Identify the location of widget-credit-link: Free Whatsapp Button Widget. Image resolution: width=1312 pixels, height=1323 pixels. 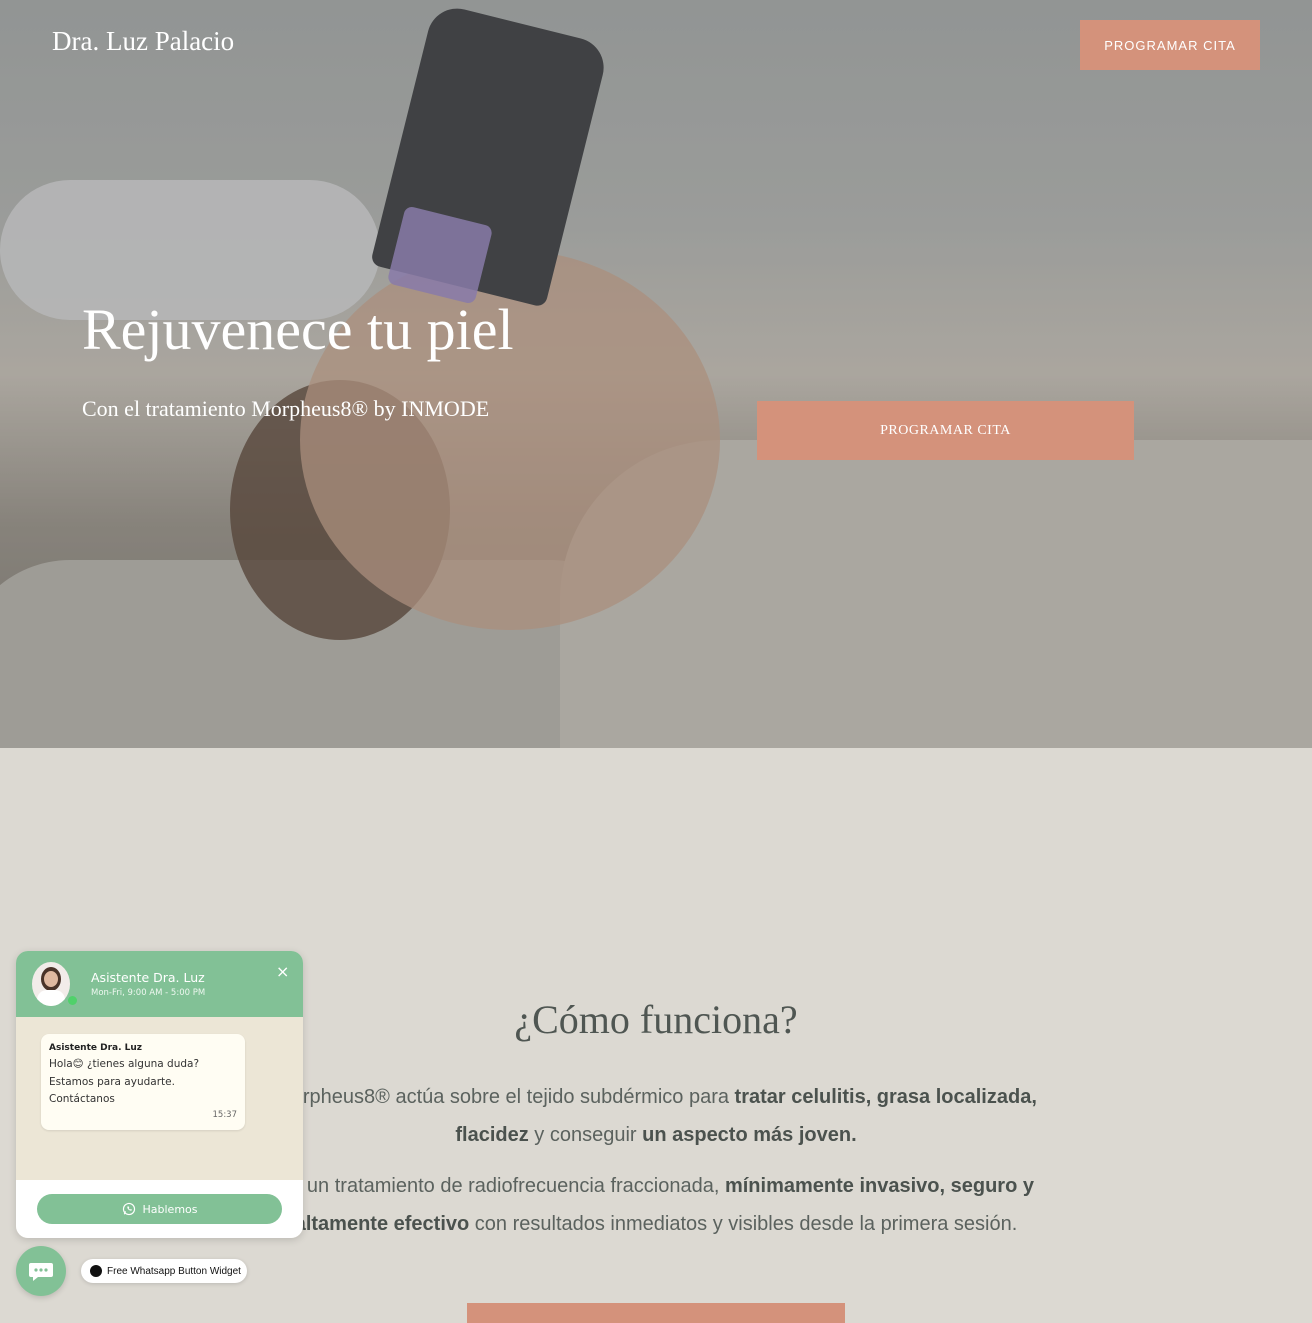
(164, 1271).